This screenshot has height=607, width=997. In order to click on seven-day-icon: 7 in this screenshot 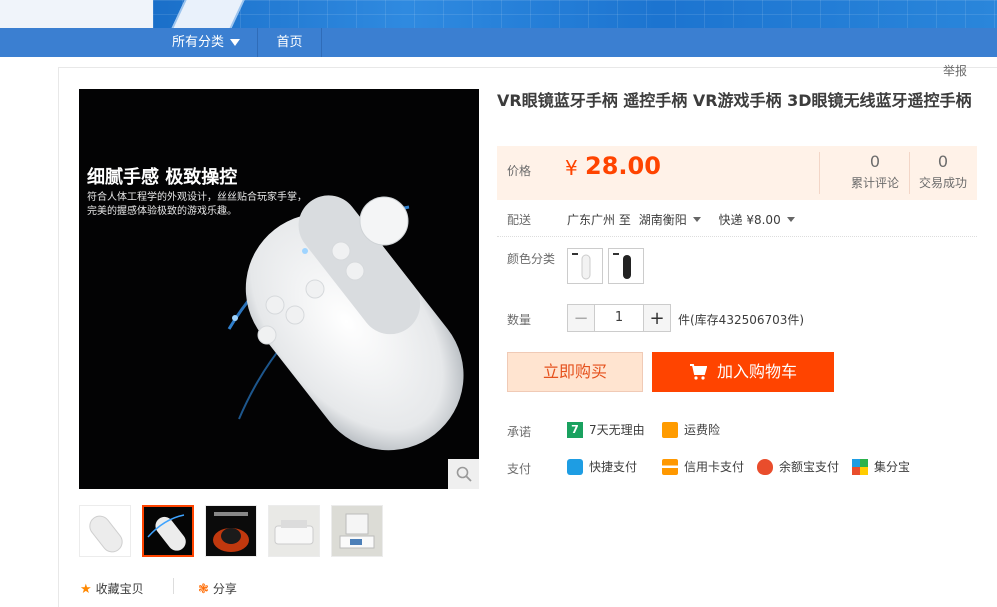, I will do `click(575, 429)`.